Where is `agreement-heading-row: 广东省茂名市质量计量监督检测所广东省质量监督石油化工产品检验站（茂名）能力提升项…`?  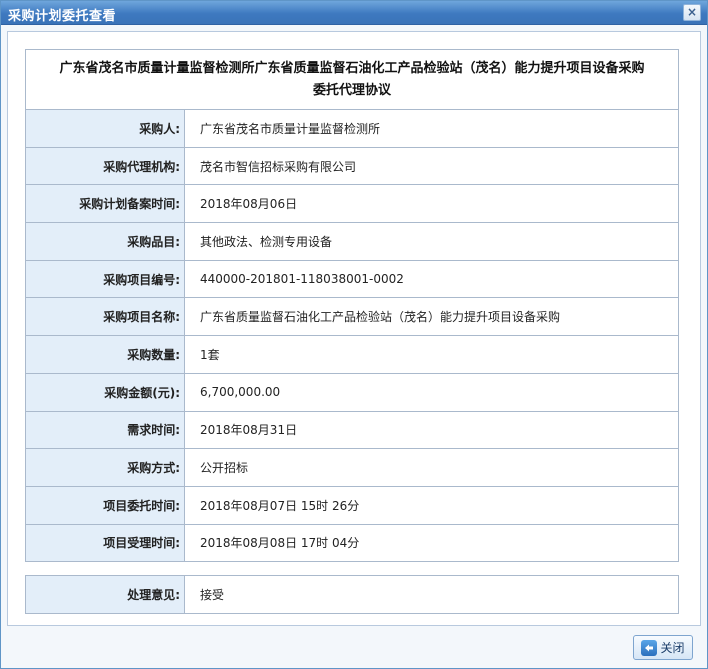
agreement-heading-row: 广东省茂名市质量计量监督检测所广东省质量监督石油化工产品检验站（茂名）能力提升项… is located at coordinates (352, 79).